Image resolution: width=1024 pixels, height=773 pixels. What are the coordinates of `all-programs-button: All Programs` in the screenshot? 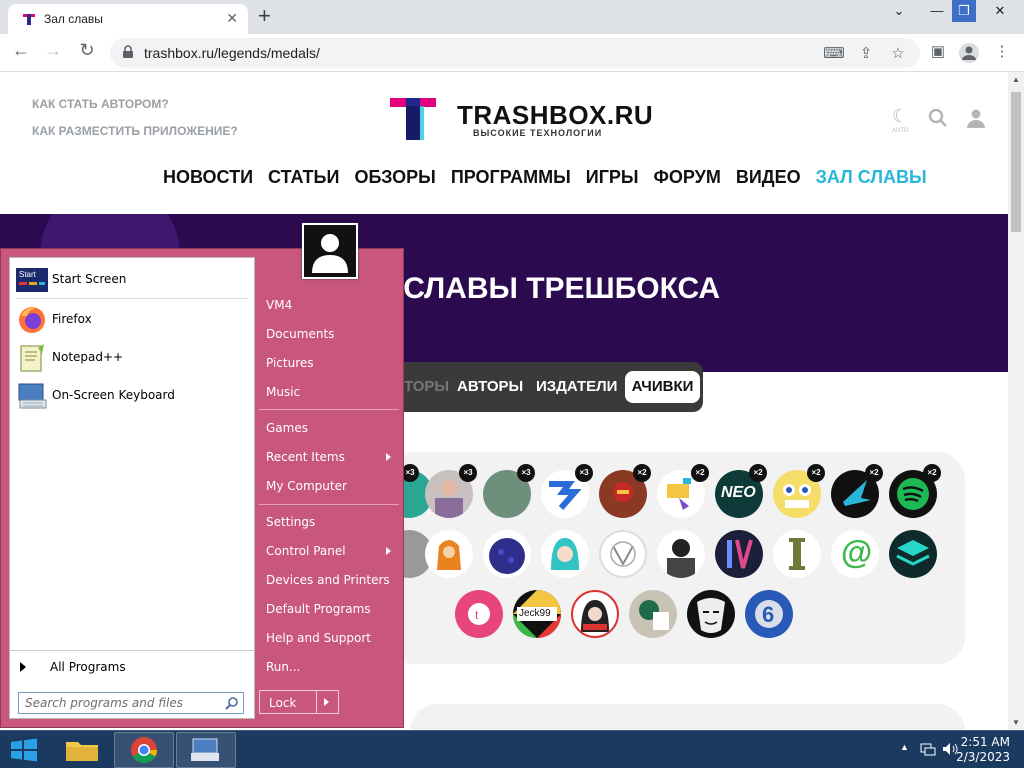 It's located at (73, 667).